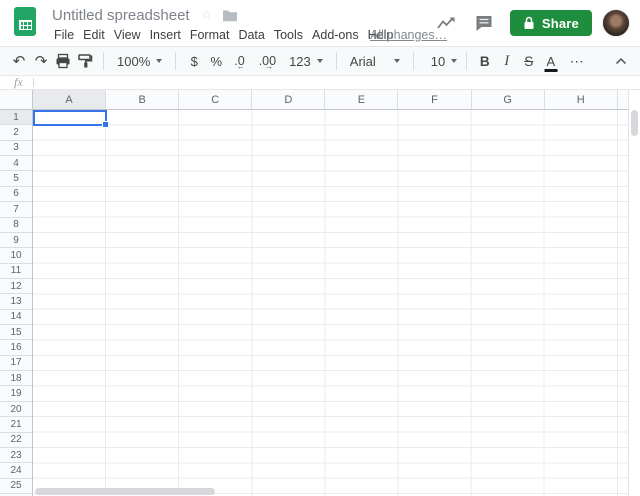  What do you see at coordinates (16, 195) in the screenshot?
I see `row-header: 6` at bounding box center [16, 195].